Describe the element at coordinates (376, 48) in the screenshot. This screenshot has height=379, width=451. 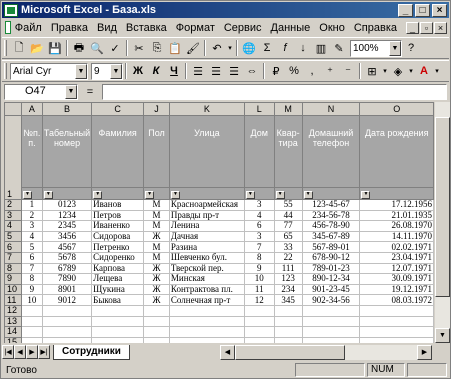
I see `zoom-select: 100% ▼` at that location.